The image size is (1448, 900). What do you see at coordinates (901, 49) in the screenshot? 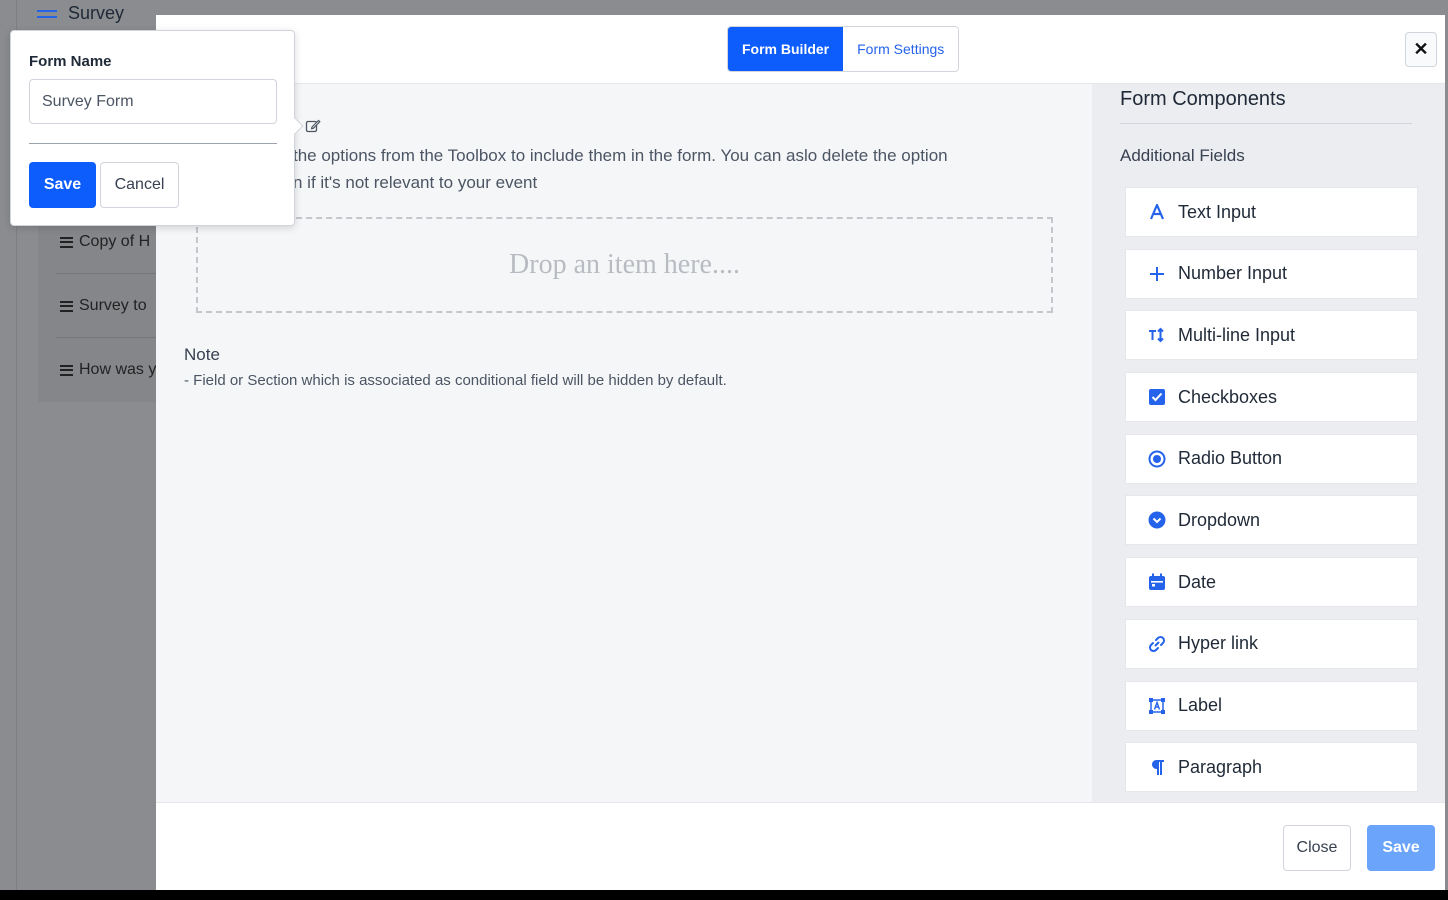
I see `tab-form-settings: Form Settings` at bounding box center [901, 49].